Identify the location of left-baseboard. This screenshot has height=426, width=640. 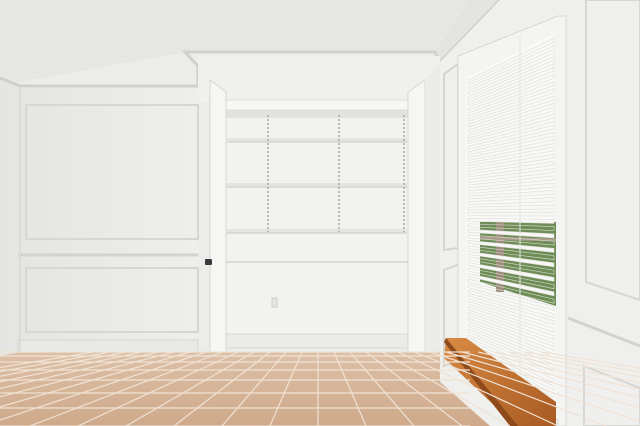
(108, 346).